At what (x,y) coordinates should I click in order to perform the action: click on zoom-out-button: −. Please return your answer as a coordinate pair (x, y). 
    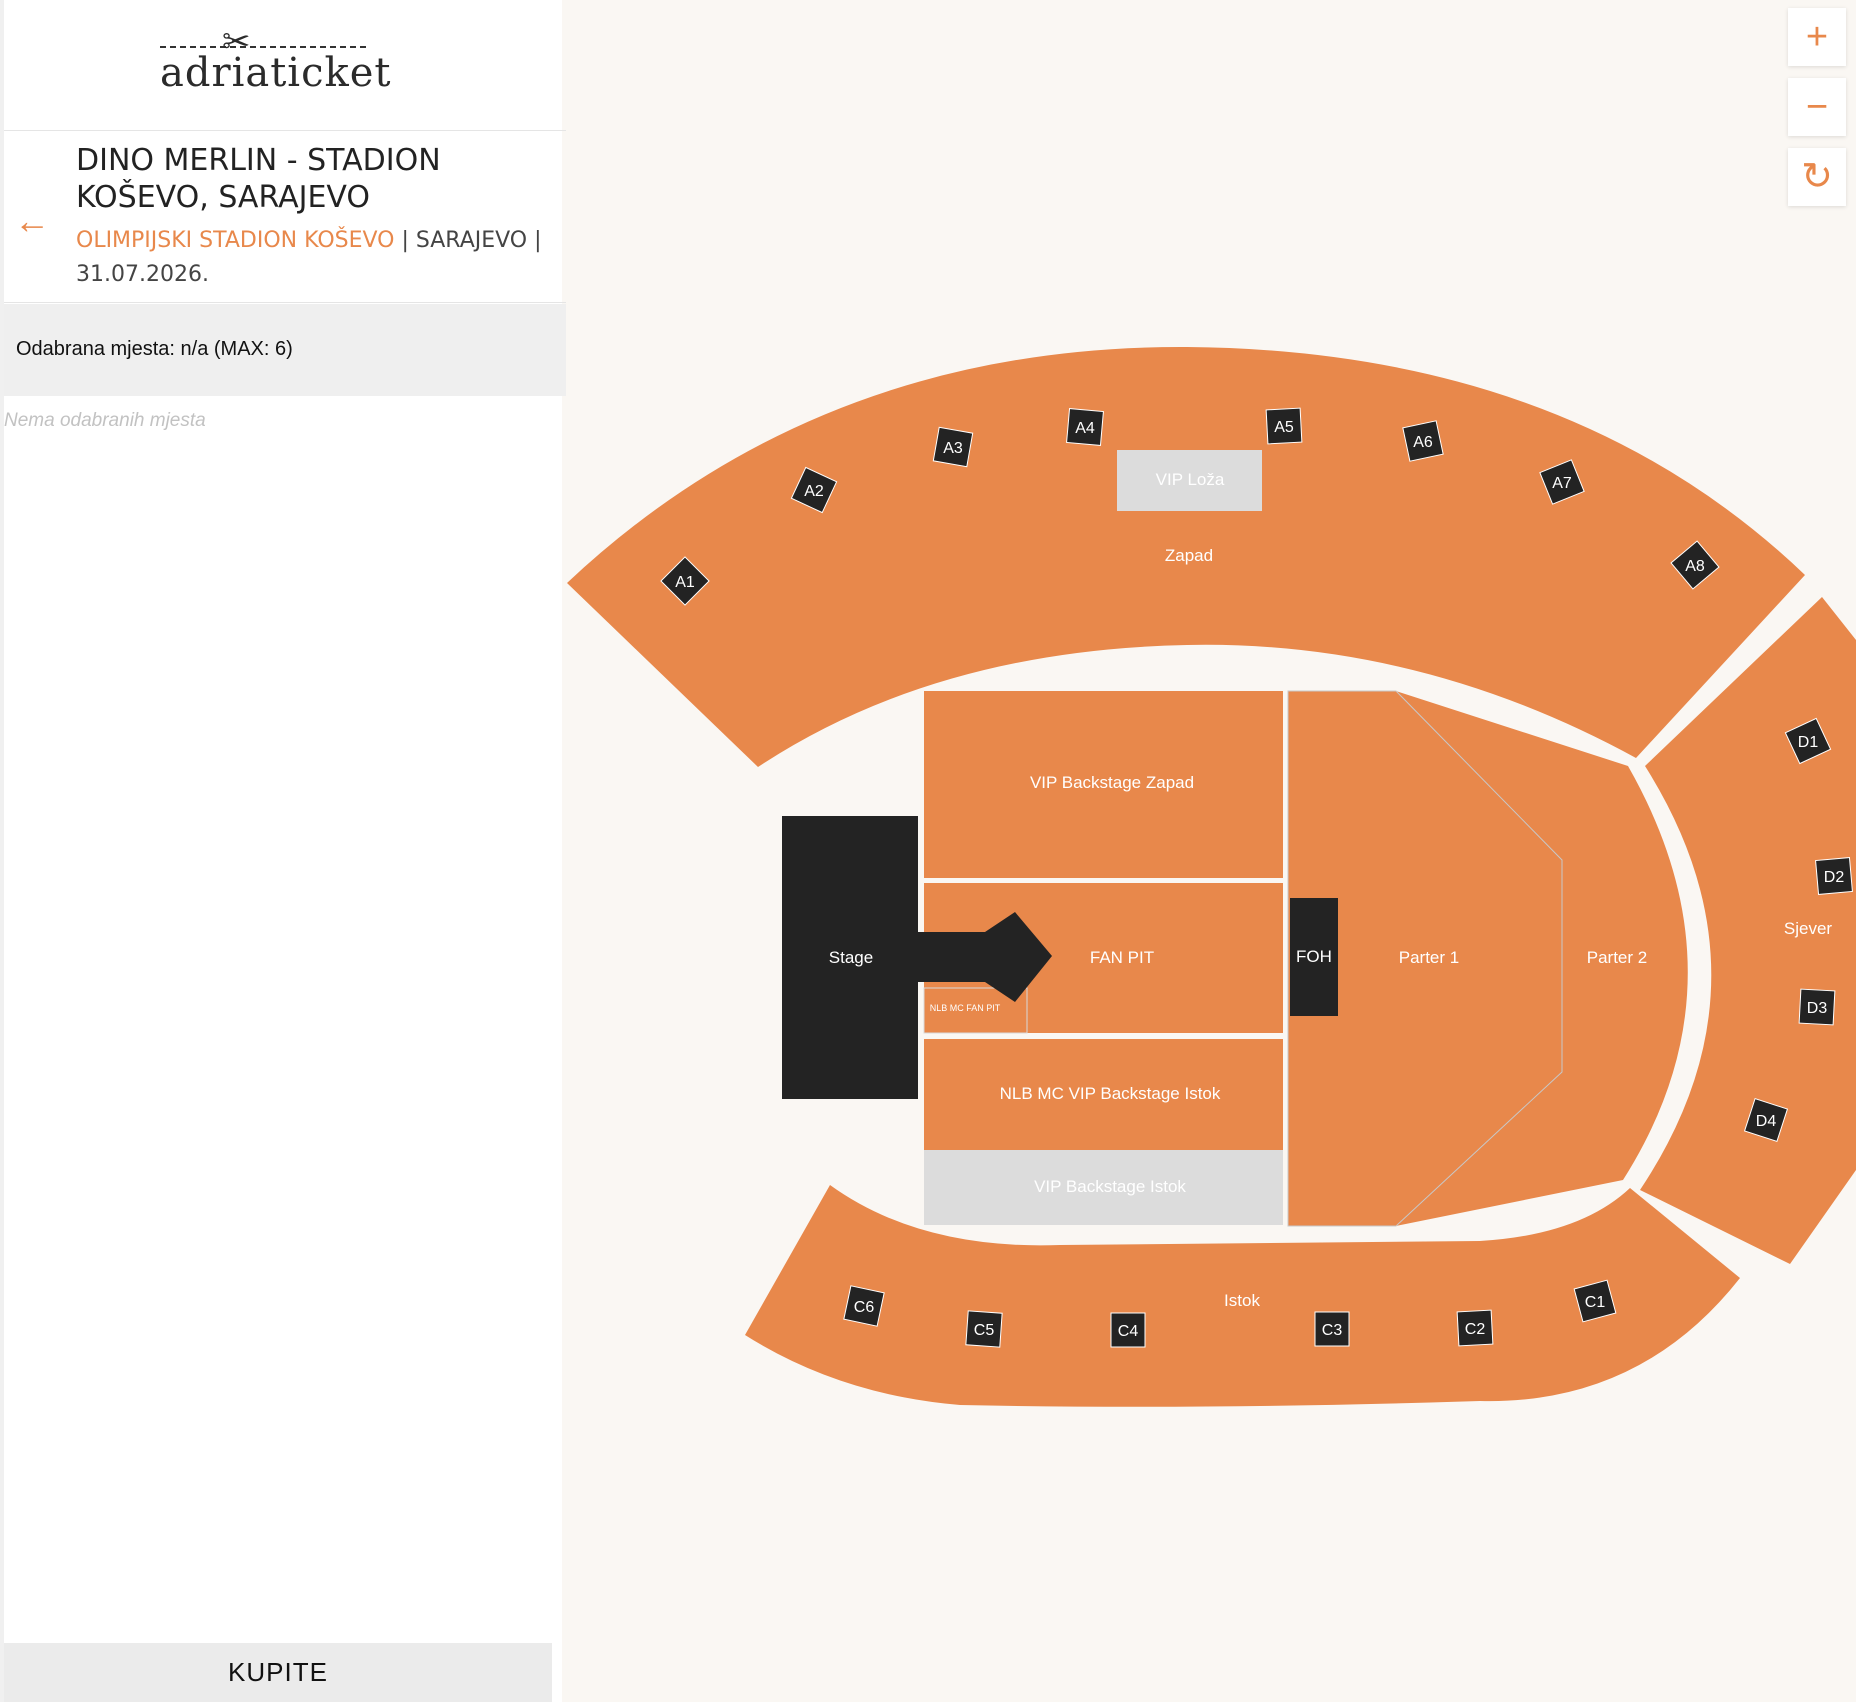
    Looking at the image, I should click on (1817, 107).